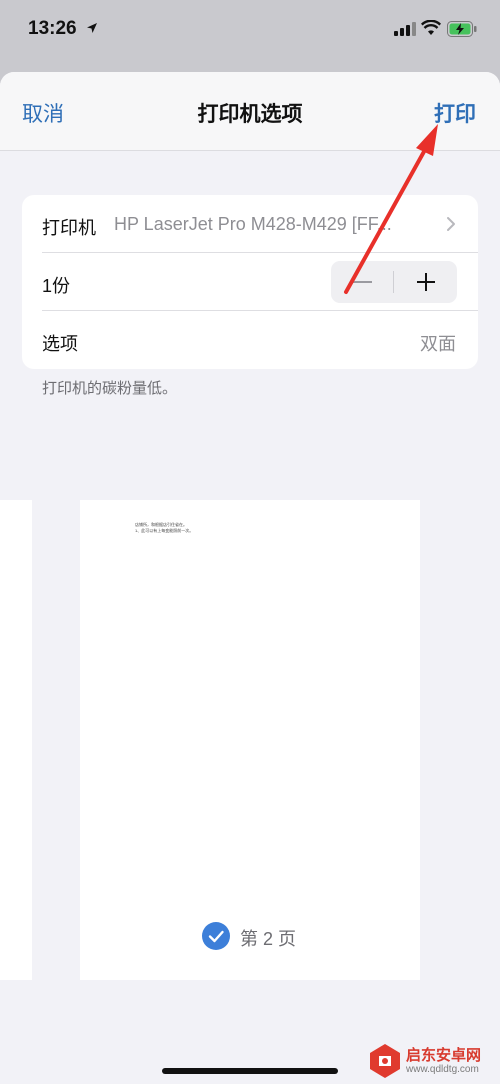 This screenshot has height=1084, width=500. I want to click on minus-icon, so click(362, 282).